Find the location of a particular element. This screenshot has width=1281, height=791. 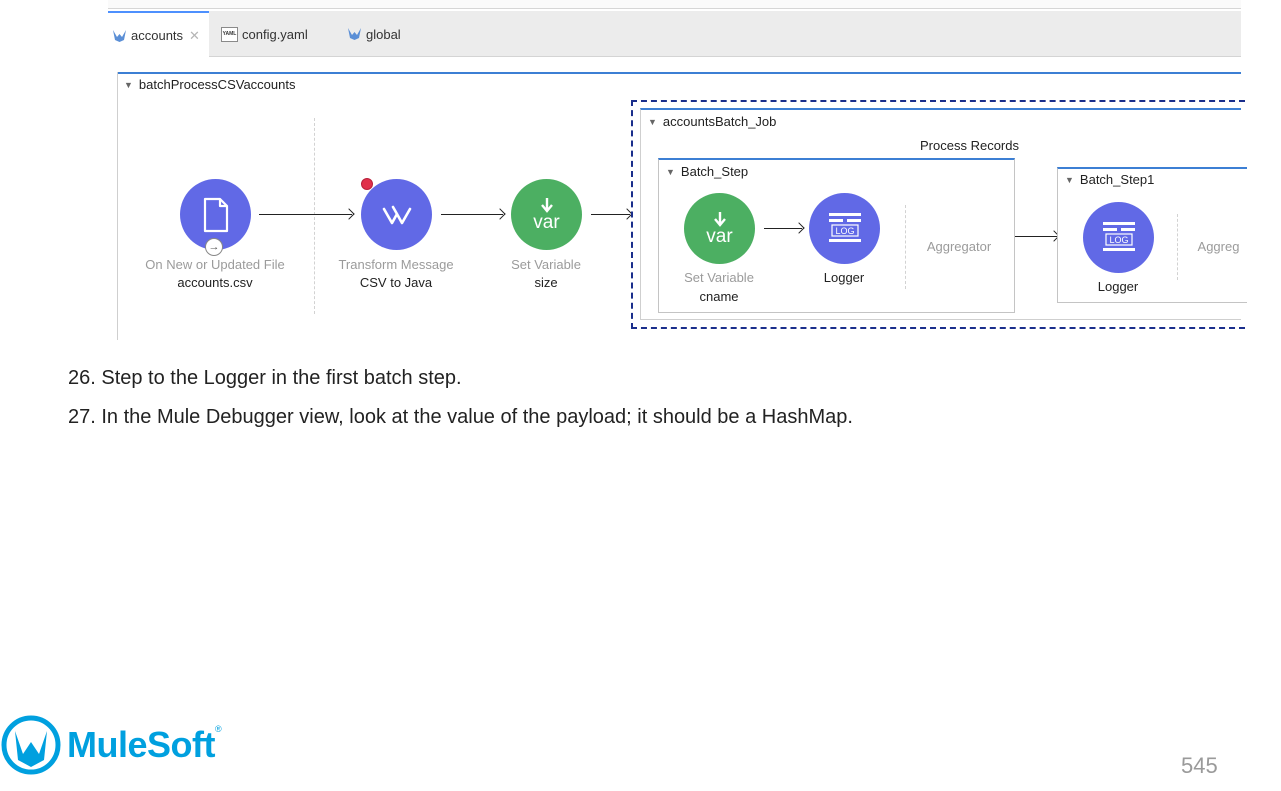

transform-node is located at coordinates (396, 214).